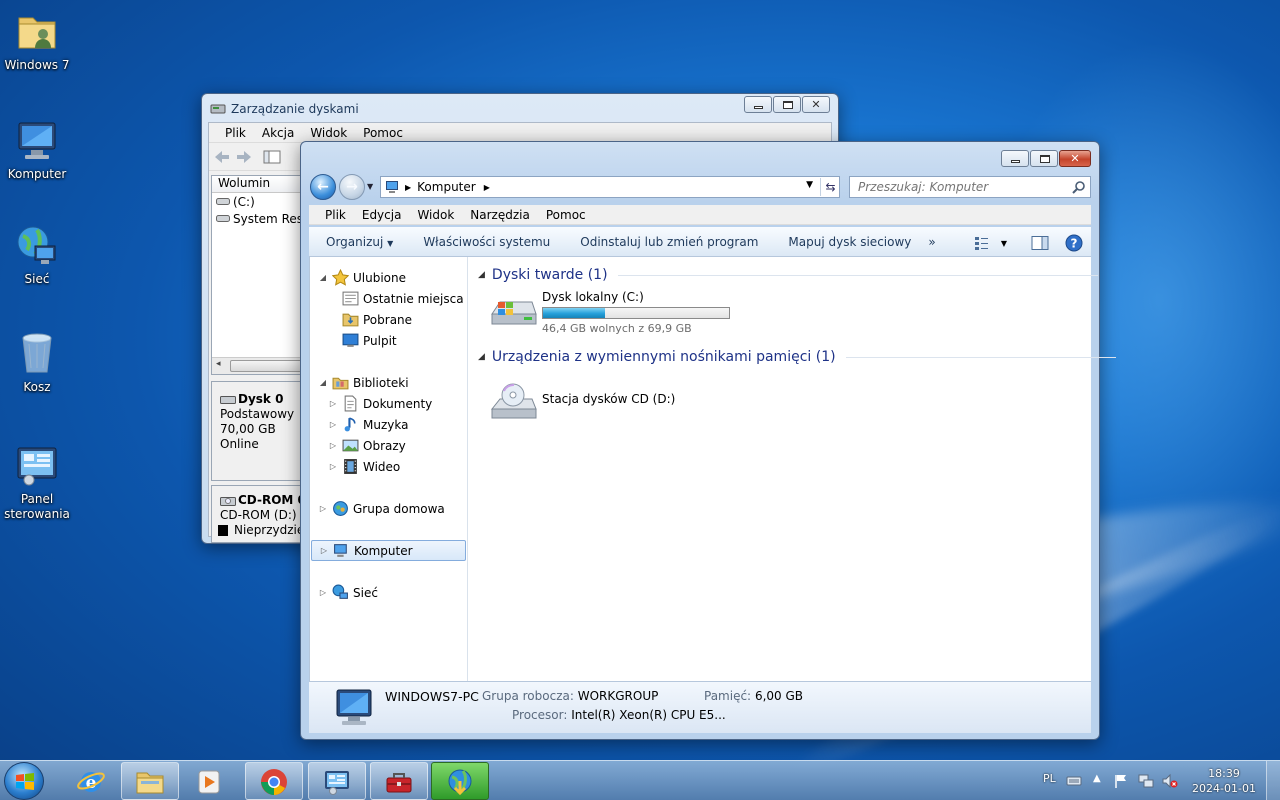 The height and width of the screenshot is (800, 1280). I want to click on drive-icon, so click(223, 201).